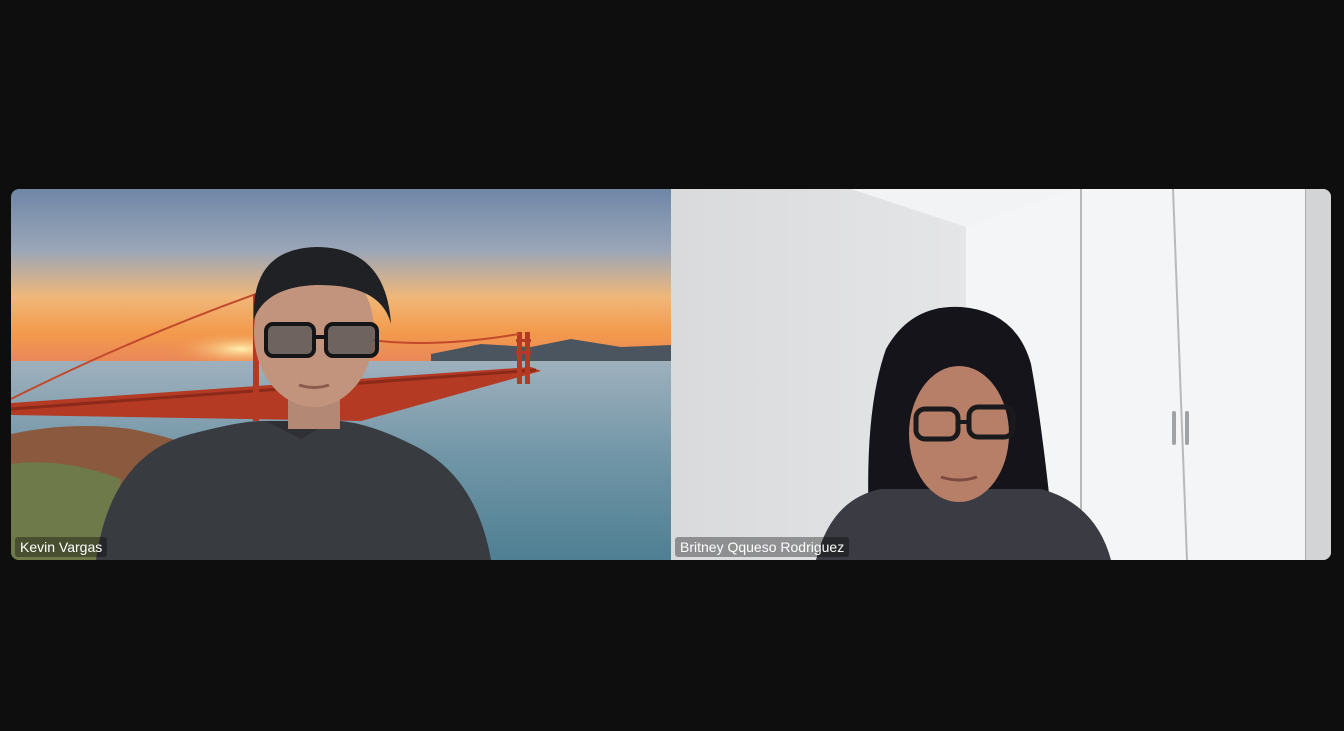 This screenshot has width=1344, height=731. Describe the element at coordinates (762, 547) in the screenshot. I see `participant-name-label: Britney Qqueso Rodriguez` at that location.